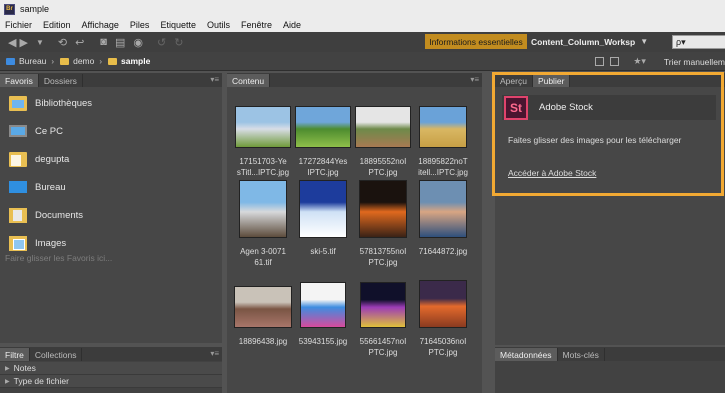 The image size is (725, 393). What do you see at coordinates (161, 42) in the screenshot?
I see `rotate-left-icon: ↺` at bounding box center [161, 42].